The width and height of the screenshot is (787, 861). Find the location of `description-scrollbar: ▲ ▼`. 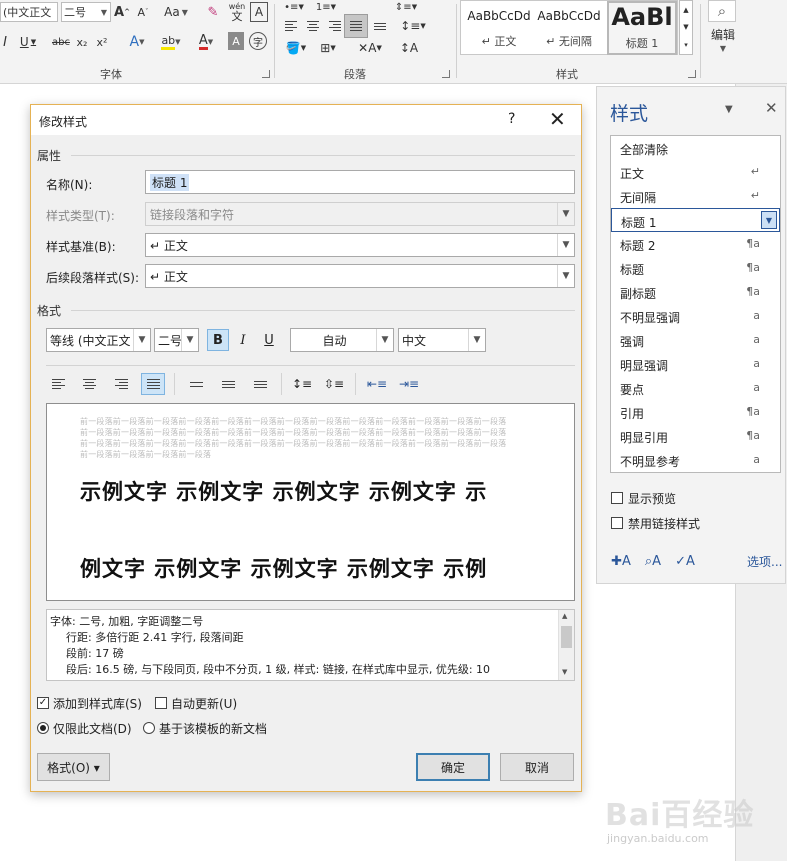

description-scrollbar: ▲ ▼ is located at coordinates (566, 645).